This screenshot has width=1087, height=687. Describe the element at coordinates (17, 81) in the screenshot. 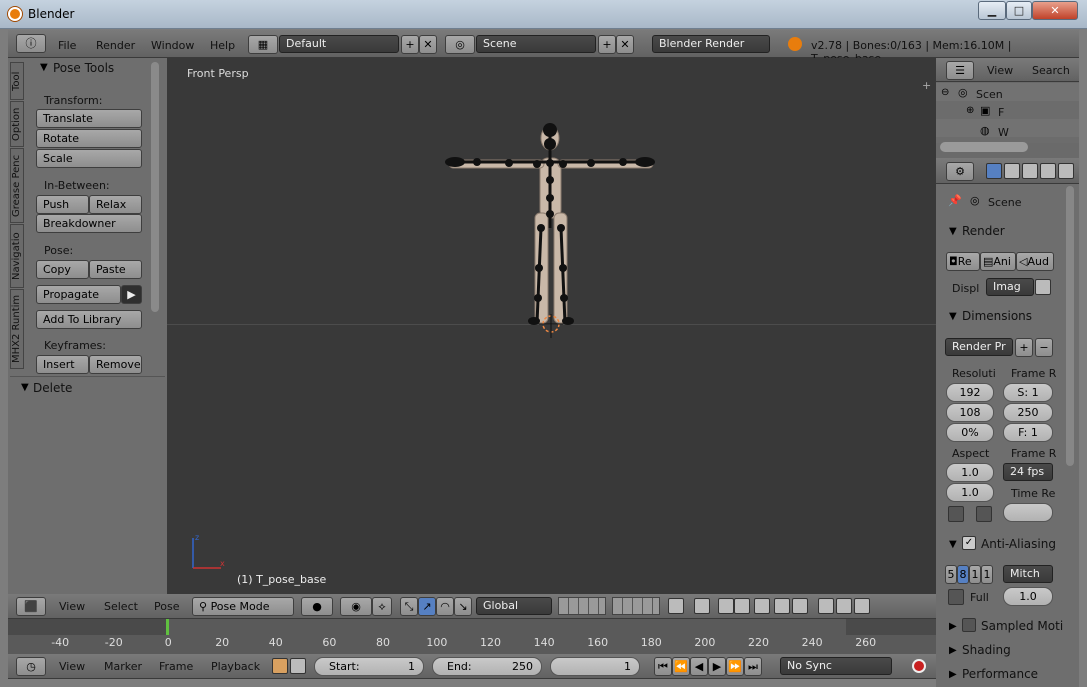

I see `tab-tool: Tool` at that location.